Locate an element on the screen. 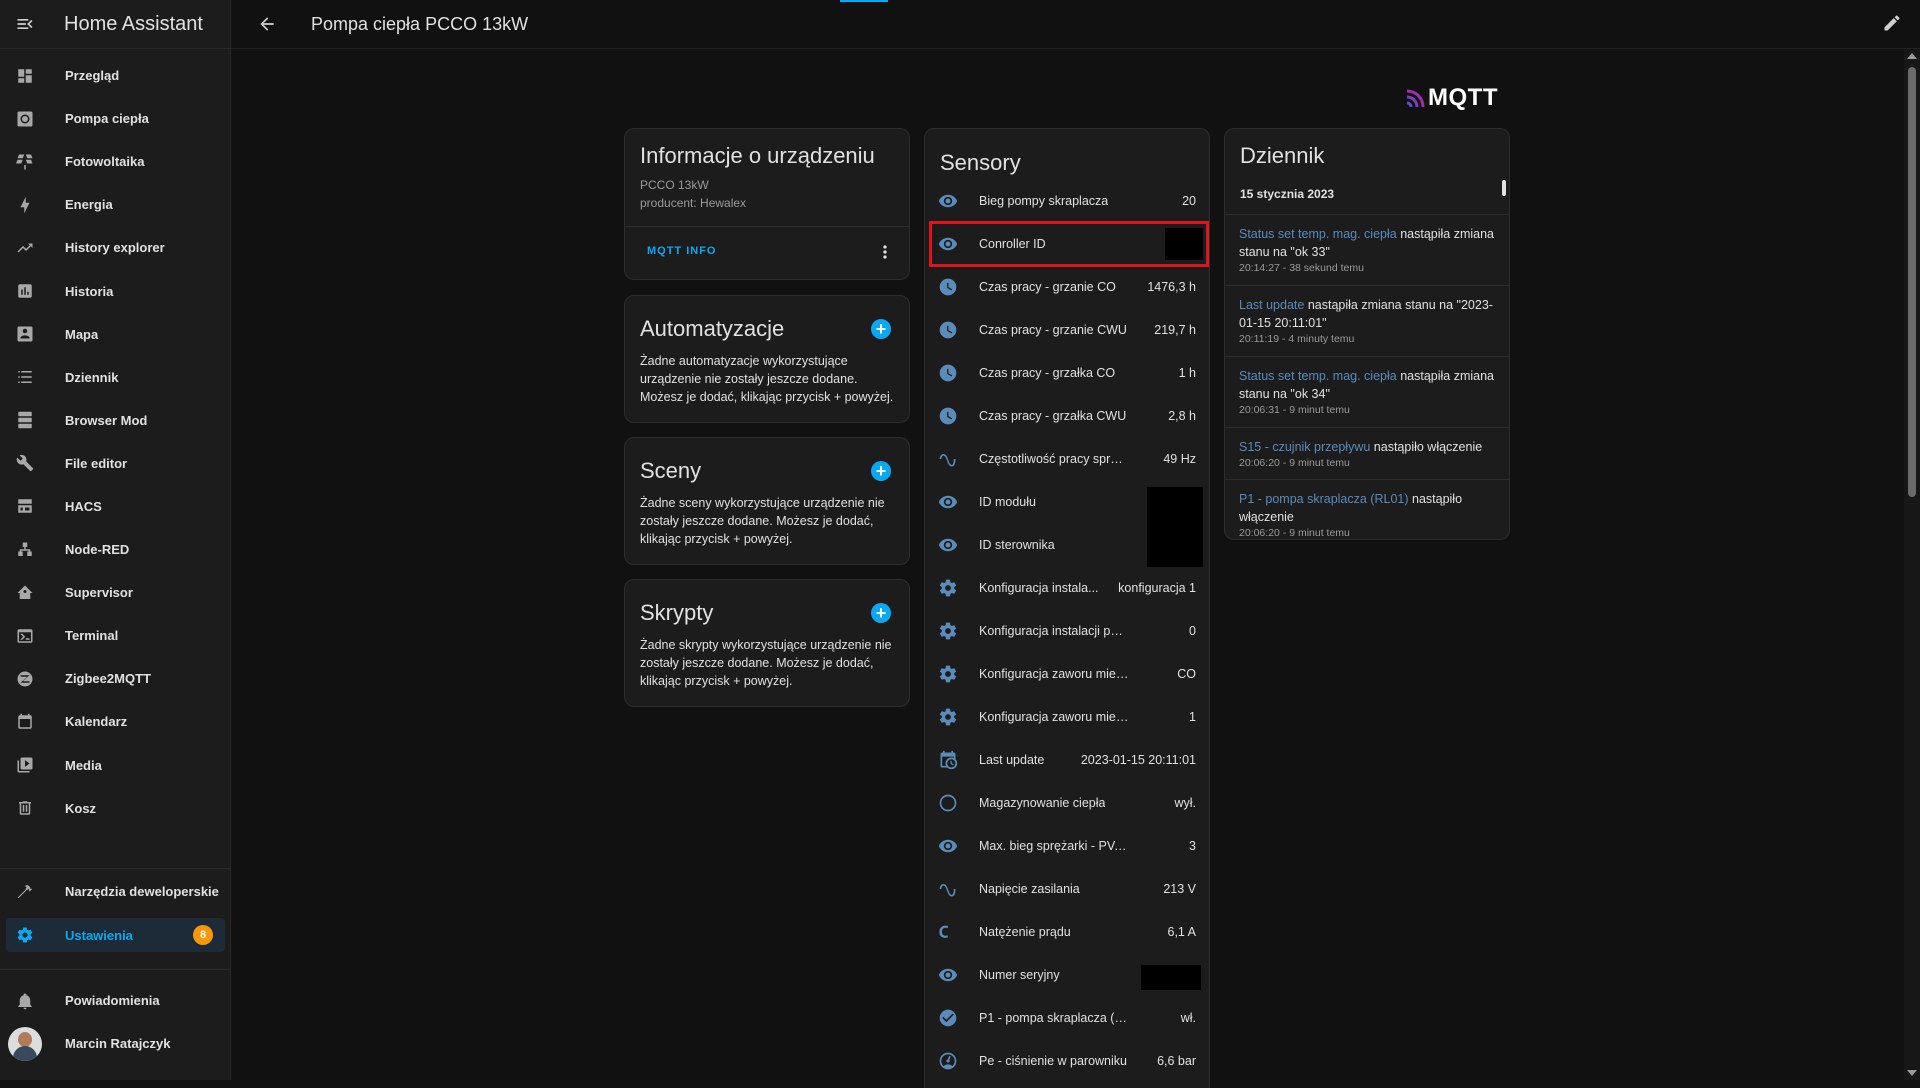  scroll-up-arrow is located at coordinates (1912, 56).